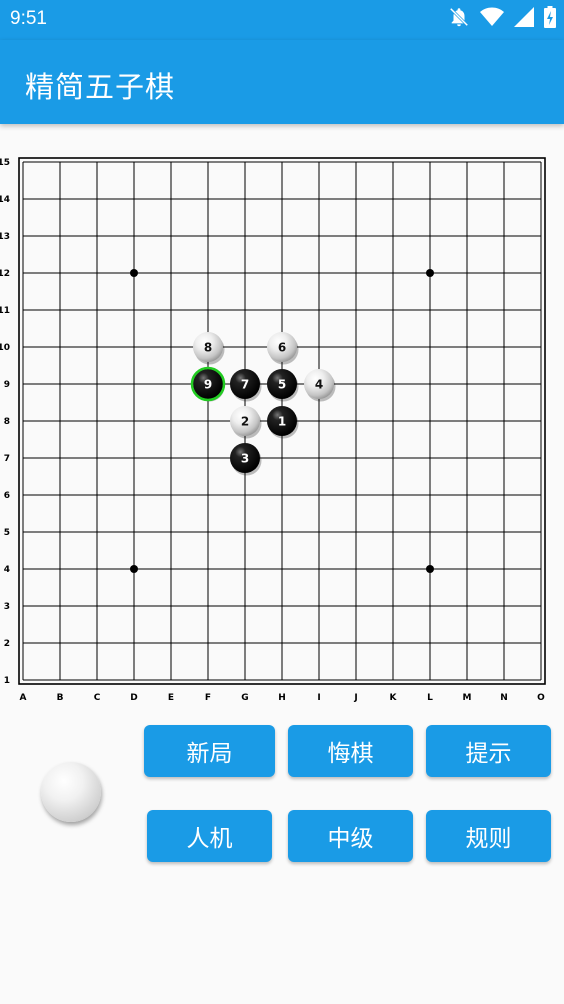 This screenshot has width=564, height=1004. I want to click on wifi-icon, so click(492, 19).